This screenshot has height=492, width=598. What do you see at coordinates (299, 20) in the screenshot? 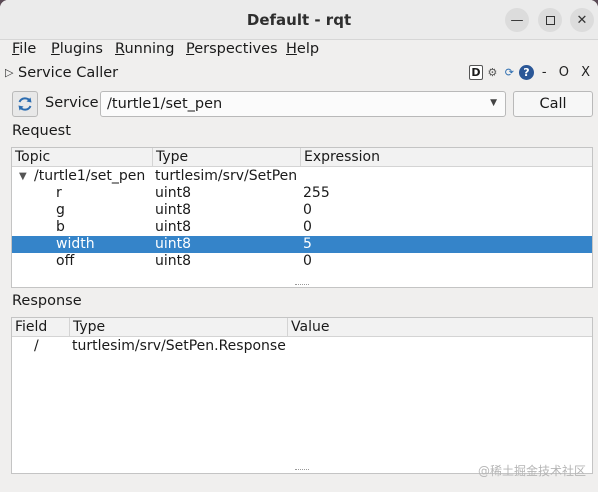
I see `title-bar: Default - rqt — ✕` at bounding box center [299, 20].